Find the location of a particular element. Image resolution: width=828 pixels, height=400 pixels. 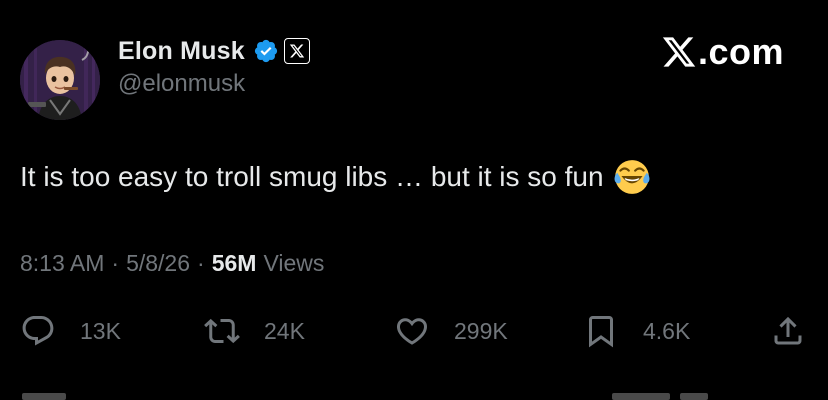

share-icon is located at coordinates (788, 330).